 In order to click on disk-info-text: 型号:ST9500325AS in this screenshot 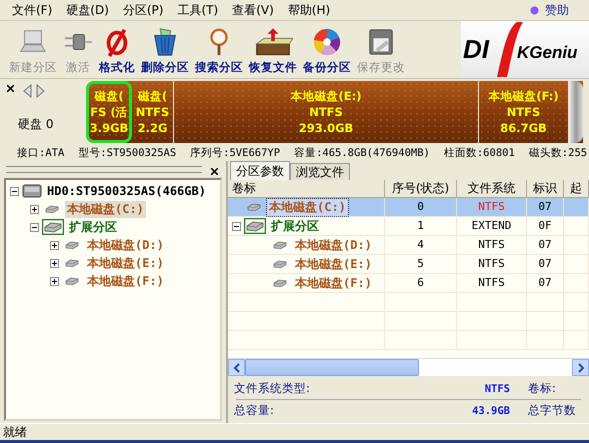, I will do `click(127, 153)`.